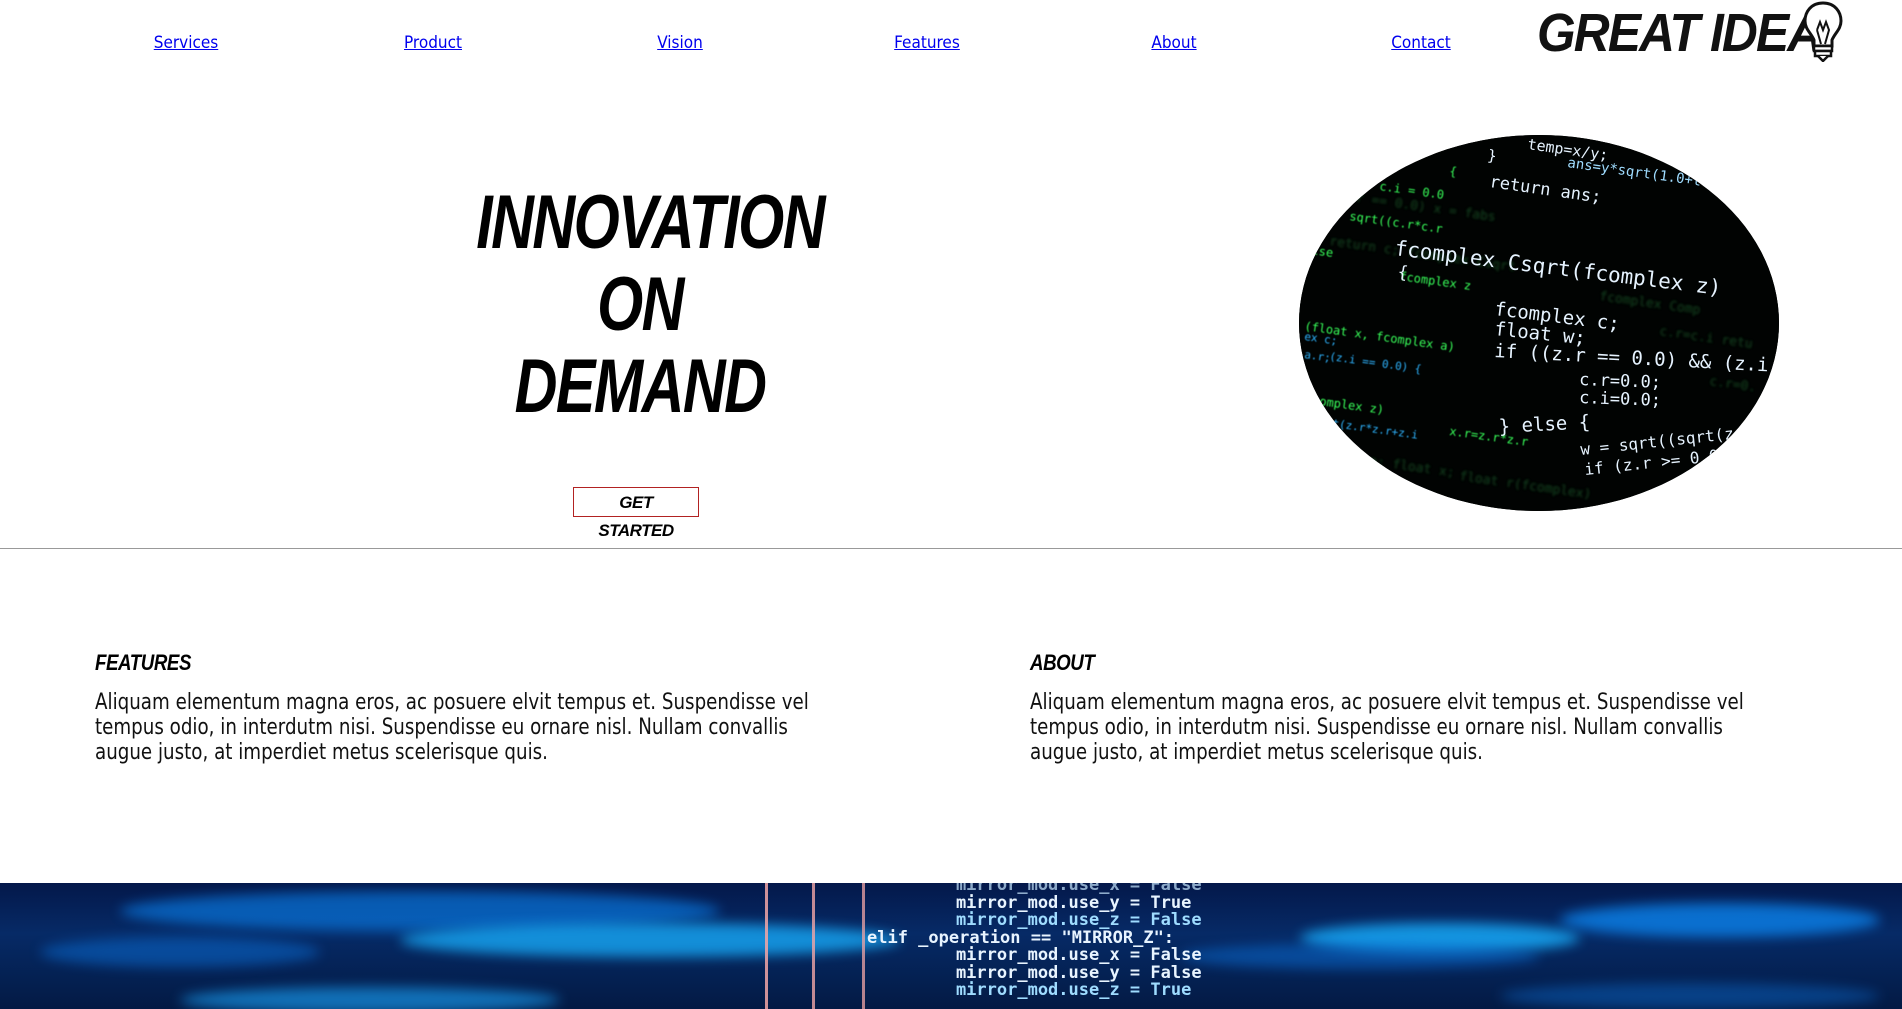  What do you see at coordinates (1319, 251) in the screenshot?
I see `svg-text: else` at bounding box center [1319, 251].